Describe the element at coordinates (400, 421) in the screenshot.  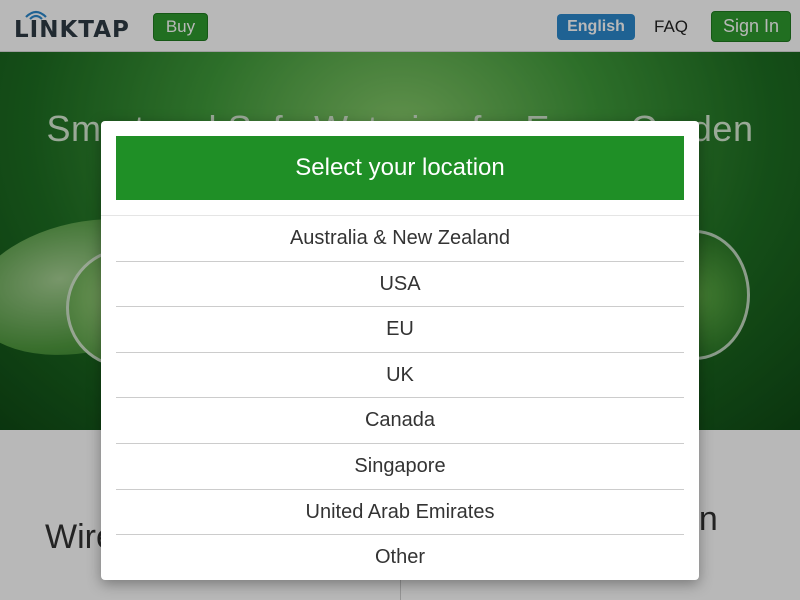
I see `location-option-canada: Canada` at that location.